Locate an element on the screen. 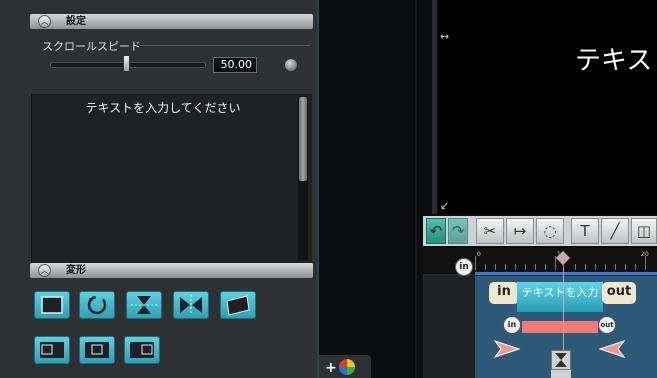 This screenshot has width=657, height=378. undo-icon: ↶ is located at coordinates (436, 231).